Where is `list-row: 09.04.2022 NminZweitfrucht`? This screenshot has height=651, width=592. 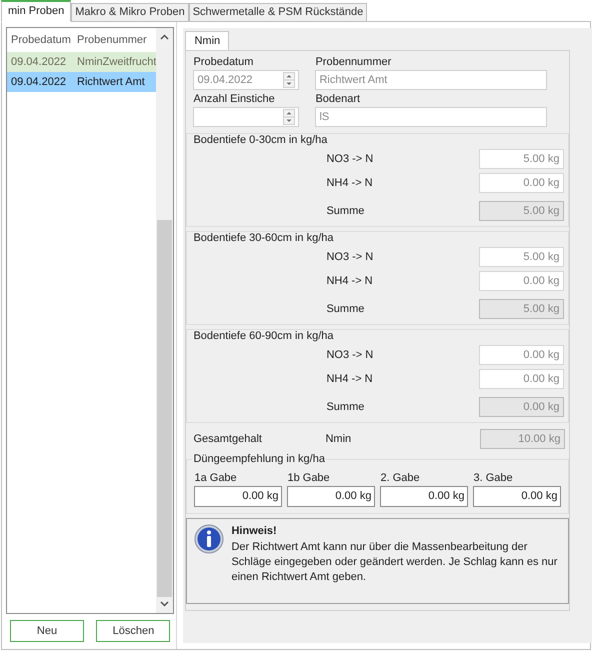
list-row: 09.04.2022 NminZweitfrucht is located at coordinates (81, 62).